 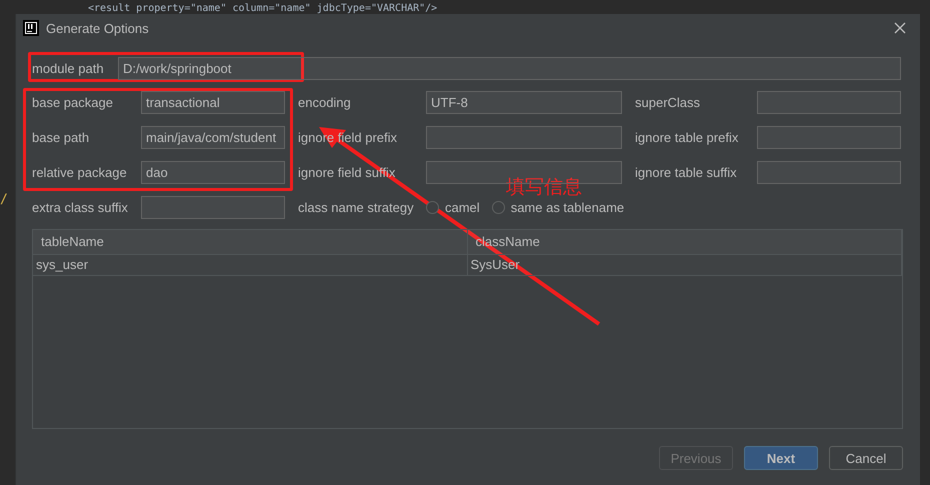 I want to click on field-label: base package, so click(x=72, y=102).